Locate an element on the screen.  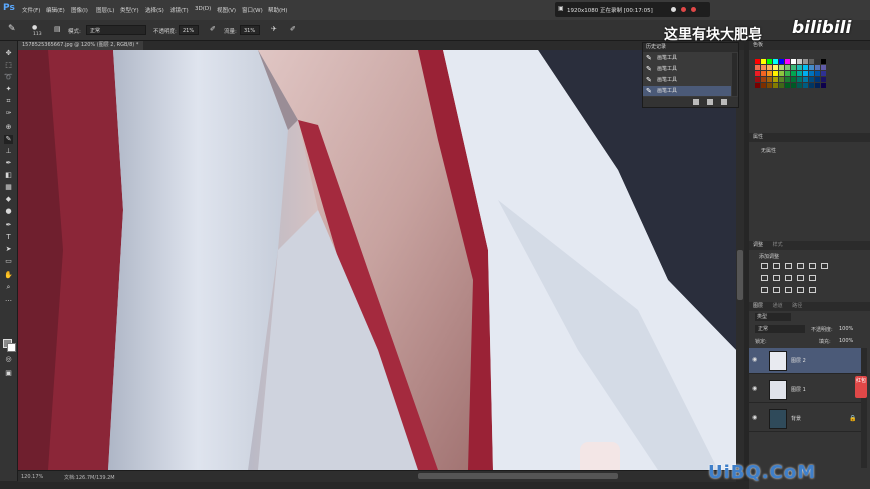
menu-select: 选择(S) is located at coordinates (154, 10).